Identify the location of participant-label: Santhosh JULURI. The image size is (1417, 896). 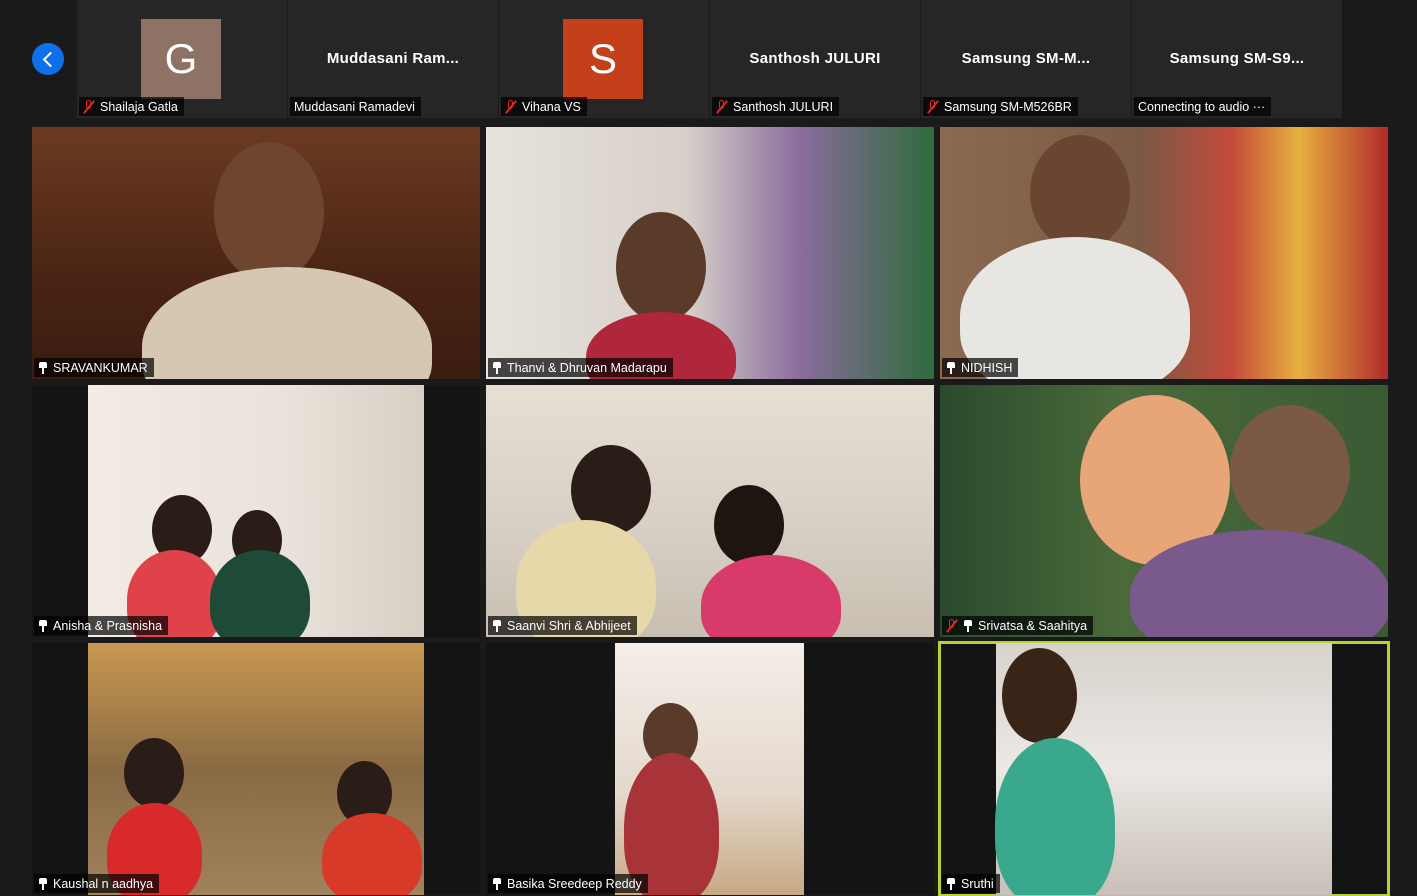
(776, 106).